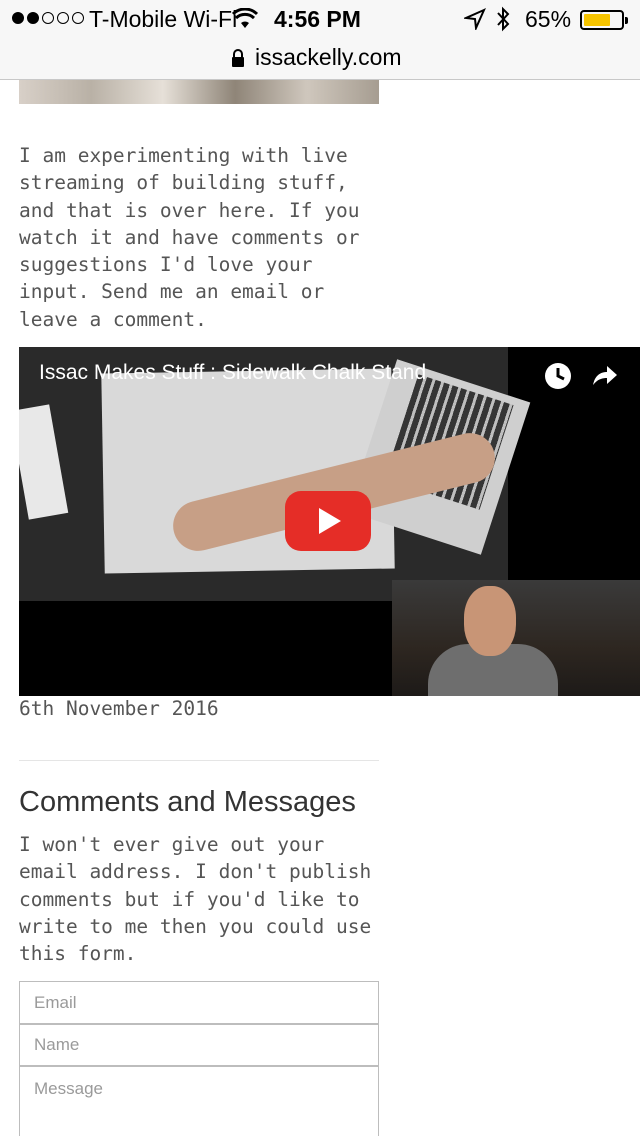  I want to click on clock-icon, so click(558, 376).